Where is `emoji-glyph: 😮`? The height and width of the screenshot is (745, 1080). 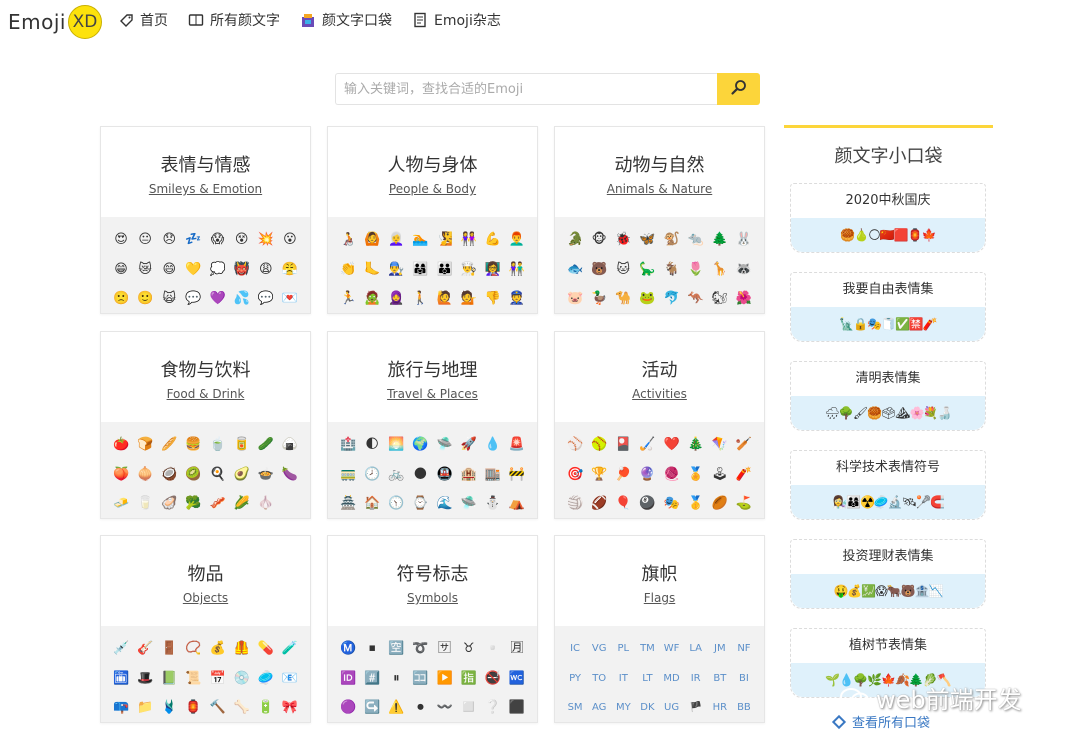 emoji-glyph: 😮 is located at coordinates (290, 242).